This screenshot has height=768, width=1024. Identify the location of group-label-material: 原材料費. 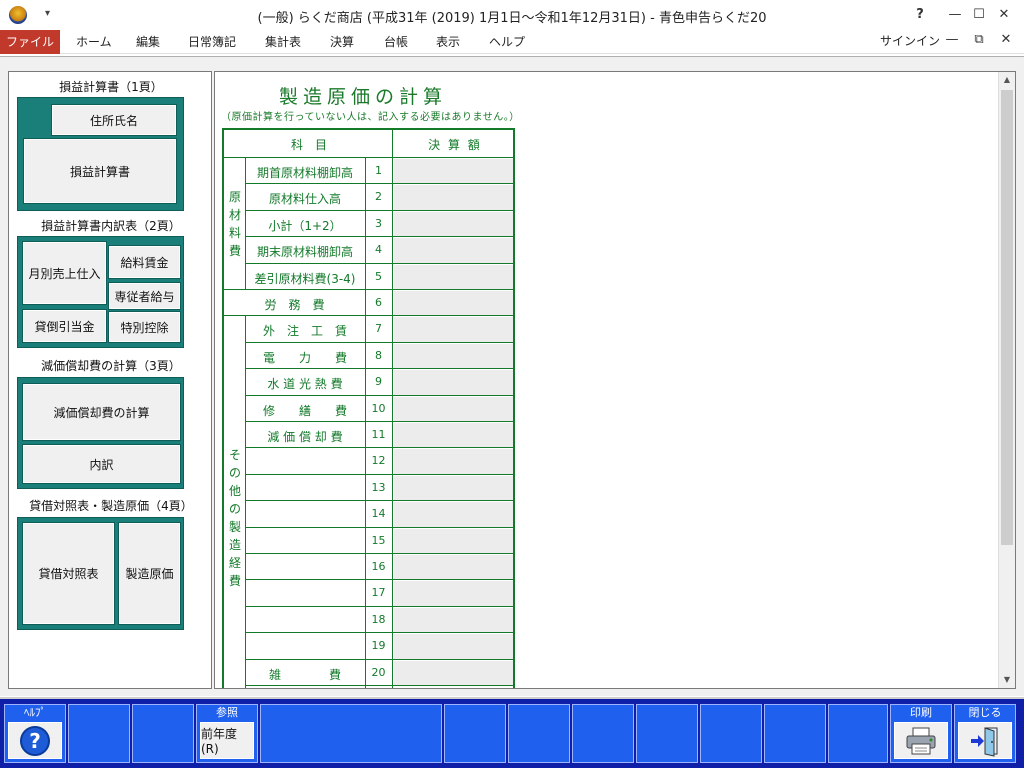
(234, 224).